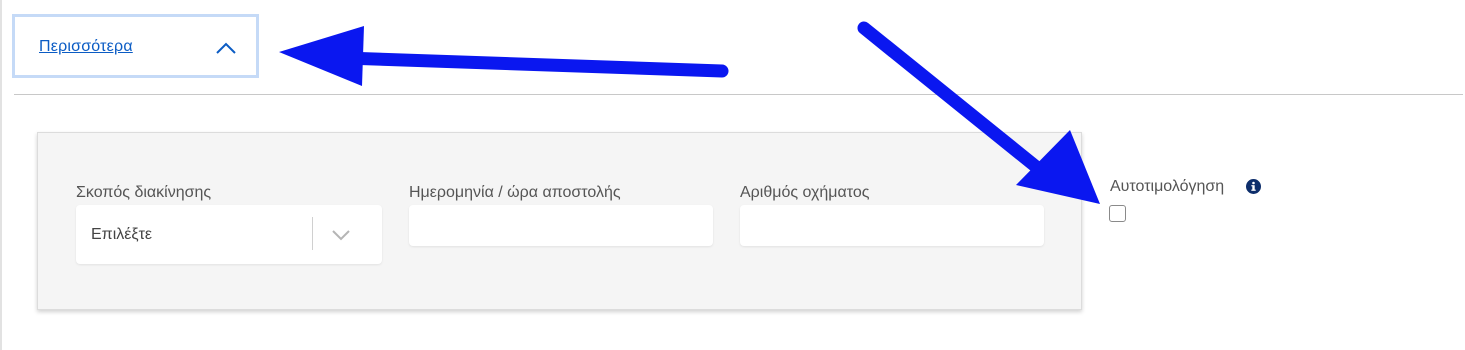 Image resolution: width=1465 pixels, height=350 pixels. I want to click on chevron-up-icon, so click(226, 48).